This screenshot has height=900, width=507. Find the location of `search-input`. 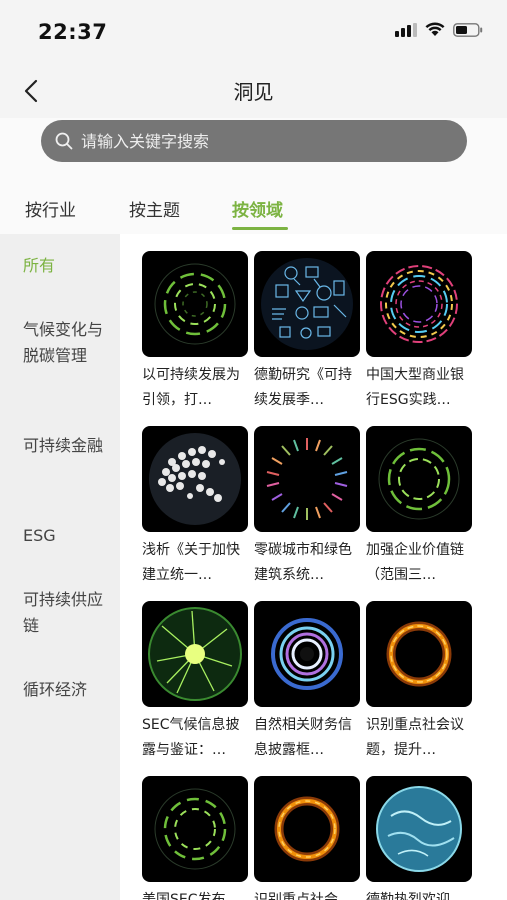

search-input is located at coordinates (261, 141).